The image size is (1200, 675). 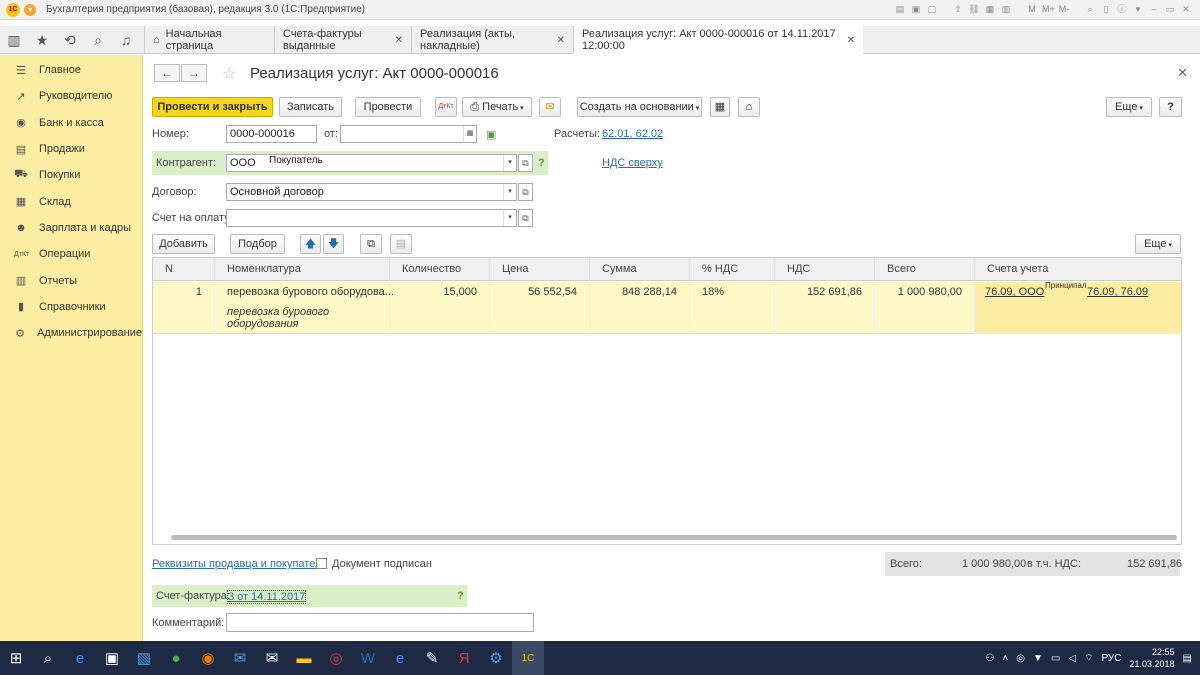 I want to click on ie-icon: e, so click(x=400, y=658).